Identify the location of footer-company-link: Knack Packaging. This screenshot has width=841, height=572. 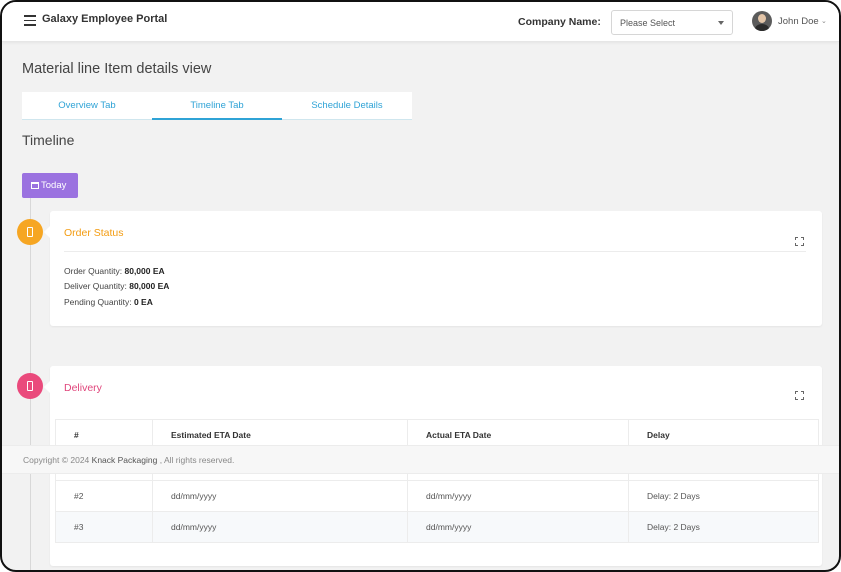
(125, 460).